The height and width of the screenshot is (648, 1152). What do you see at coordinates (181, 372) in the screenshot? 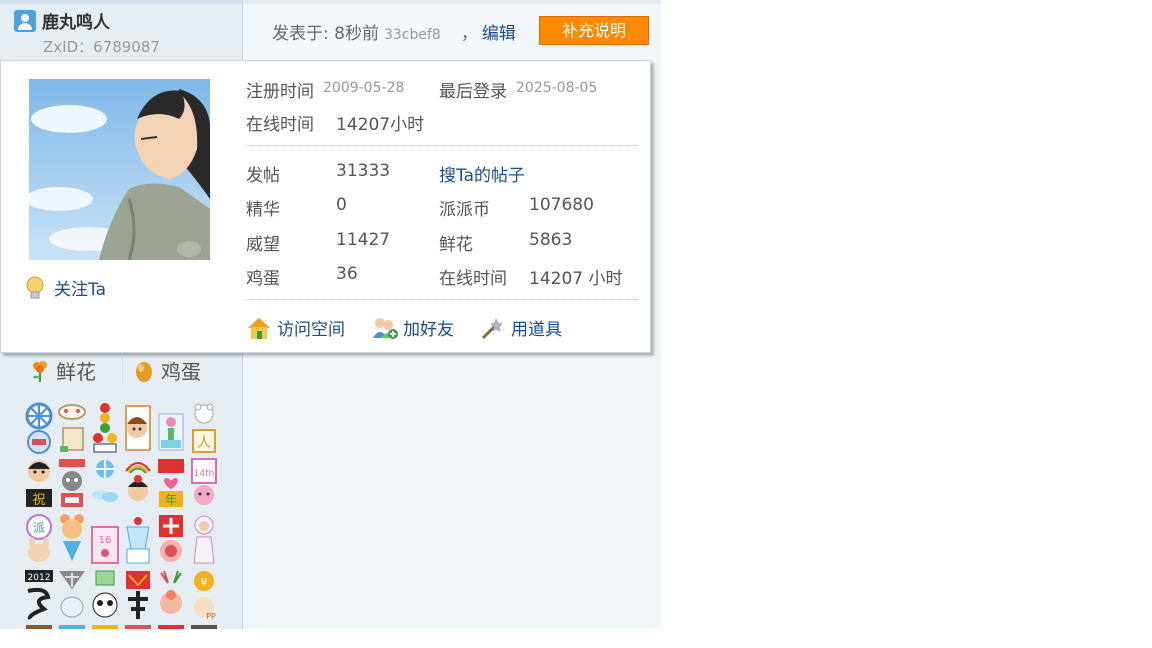
I see `egg-label: 鸡蛋` at bounding box center [181, 372].